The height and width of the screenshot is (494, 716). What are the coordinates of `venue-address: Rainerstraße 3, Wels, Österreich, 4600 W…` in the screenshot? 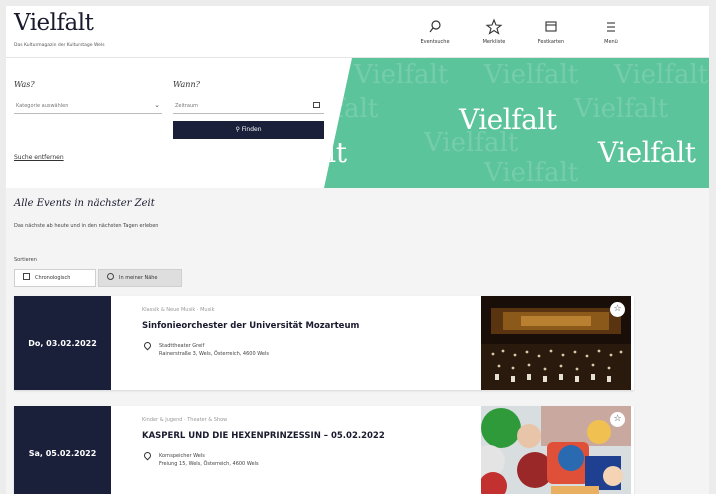 It's located at (214, 354).